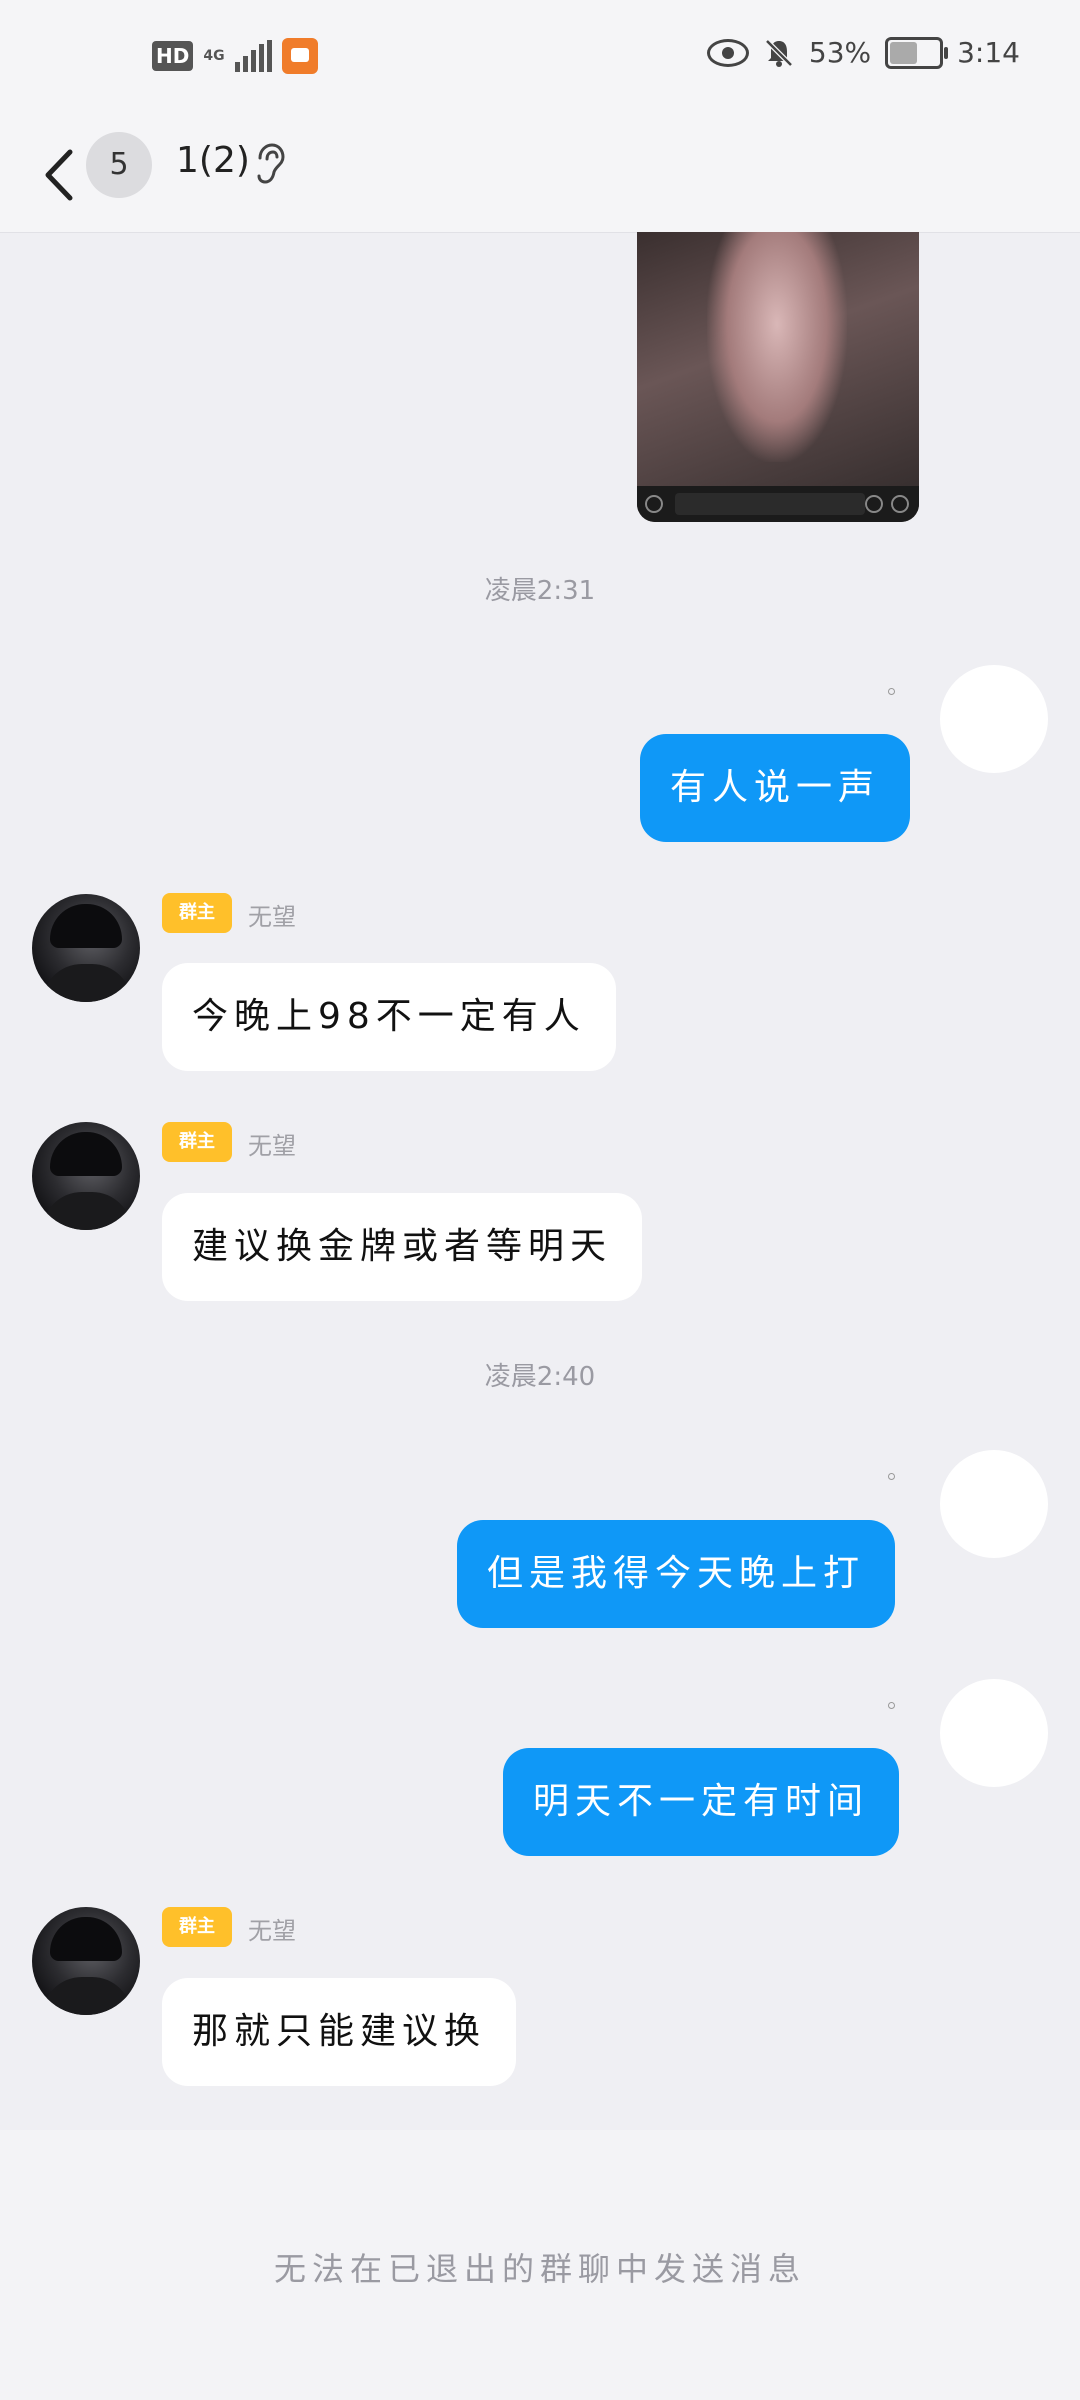  What do you see at coordinates (253, 56) in the screenshot?
I see `signal-icon` at bounding box center [253, 56].